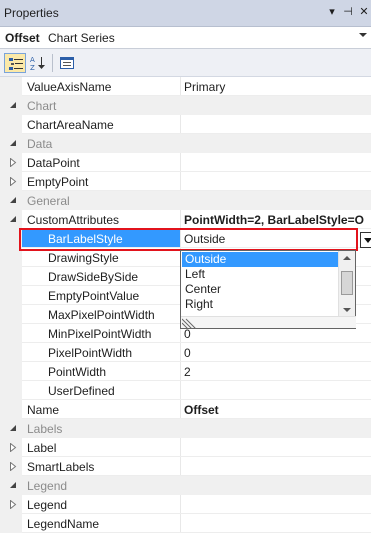  Describe the element at coordinates (204, 87) in the screenshot. I see `property-value: Primary` at that location.